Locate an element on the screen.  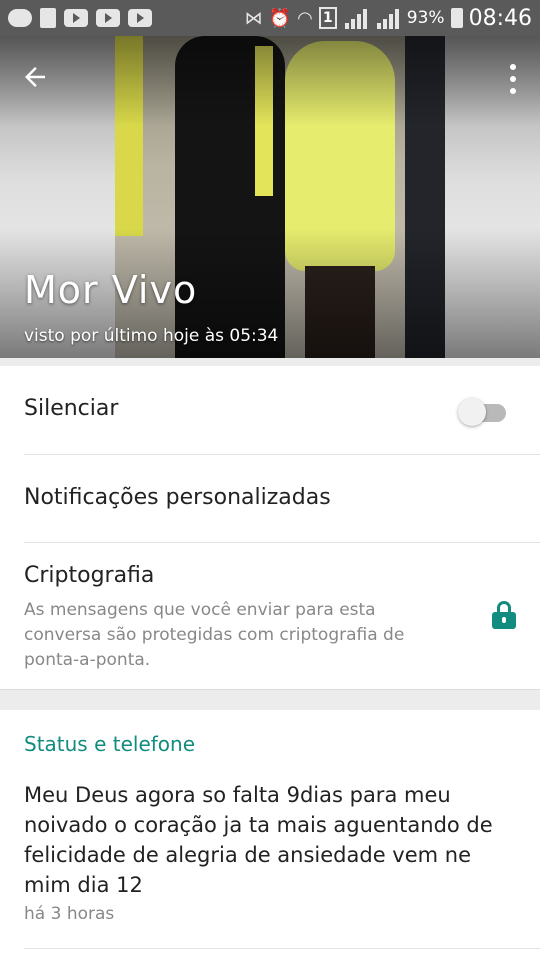
custom-notifications-row: Notificações personalizadas is located at coordinates (270, 498).